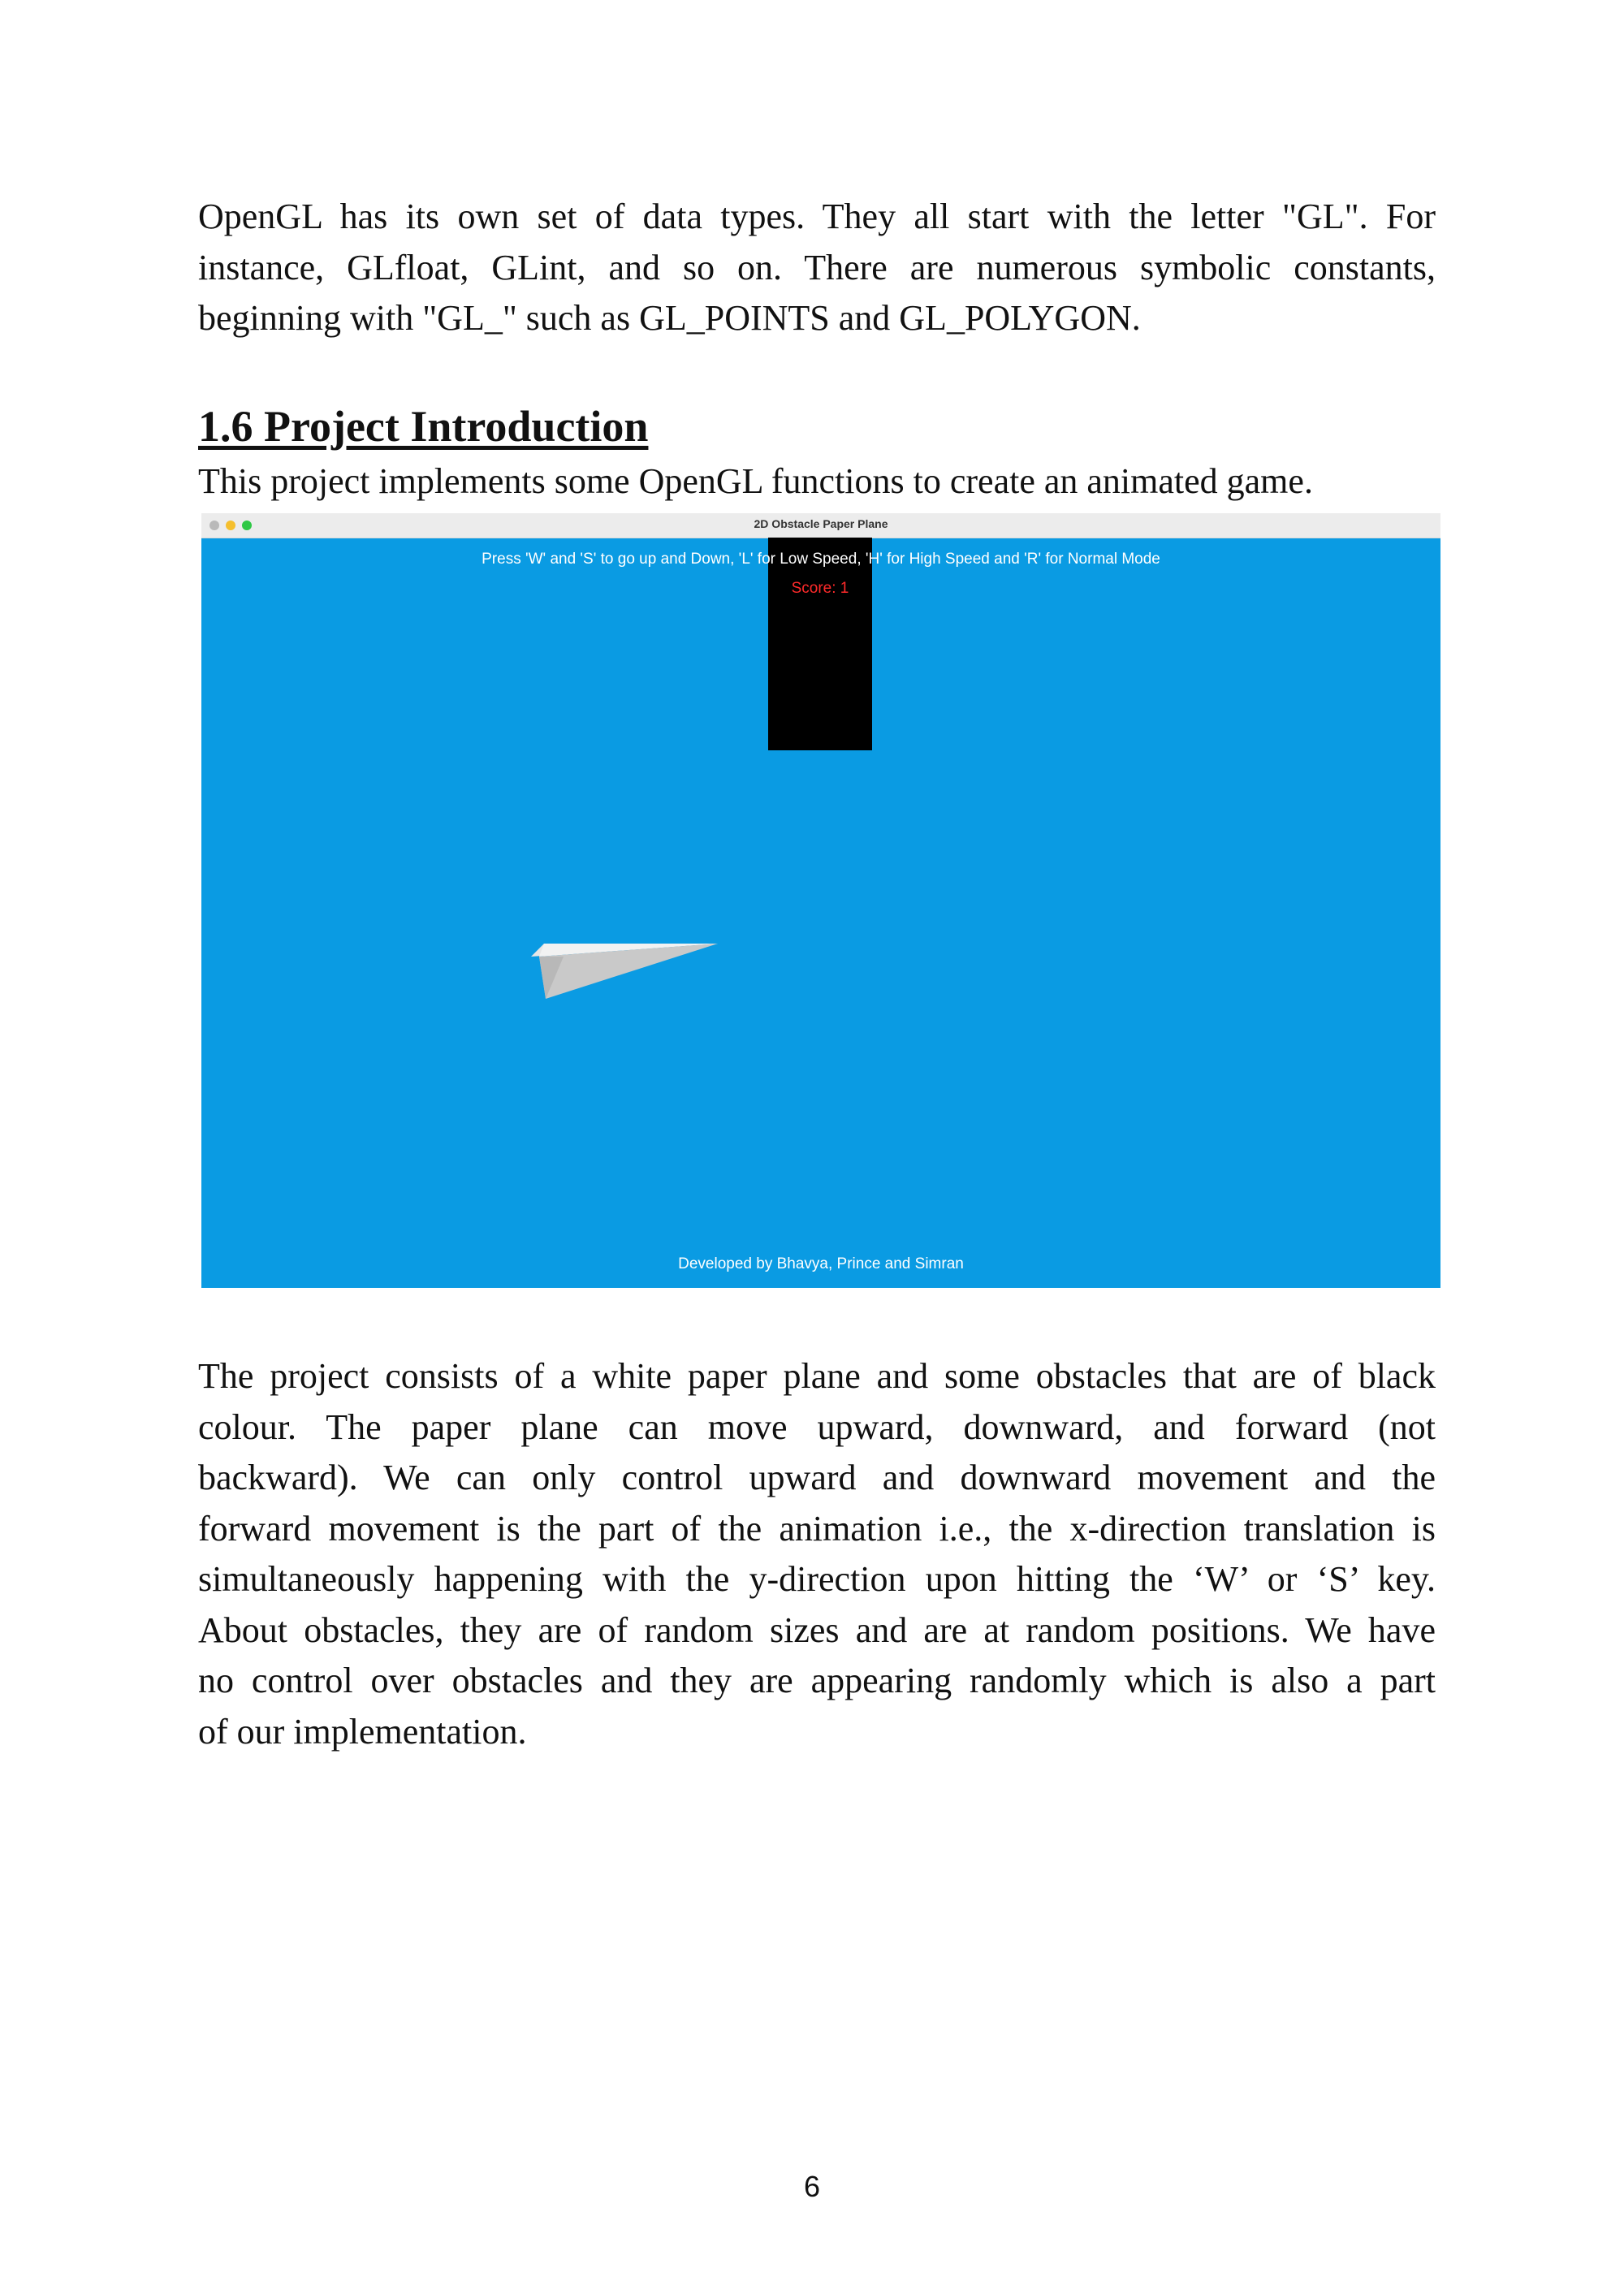 The height and width of the screenshot is (2294, 1624). I want to click on window-titlebar: 2D Obstacle Paper Plane, so click(821, 525).